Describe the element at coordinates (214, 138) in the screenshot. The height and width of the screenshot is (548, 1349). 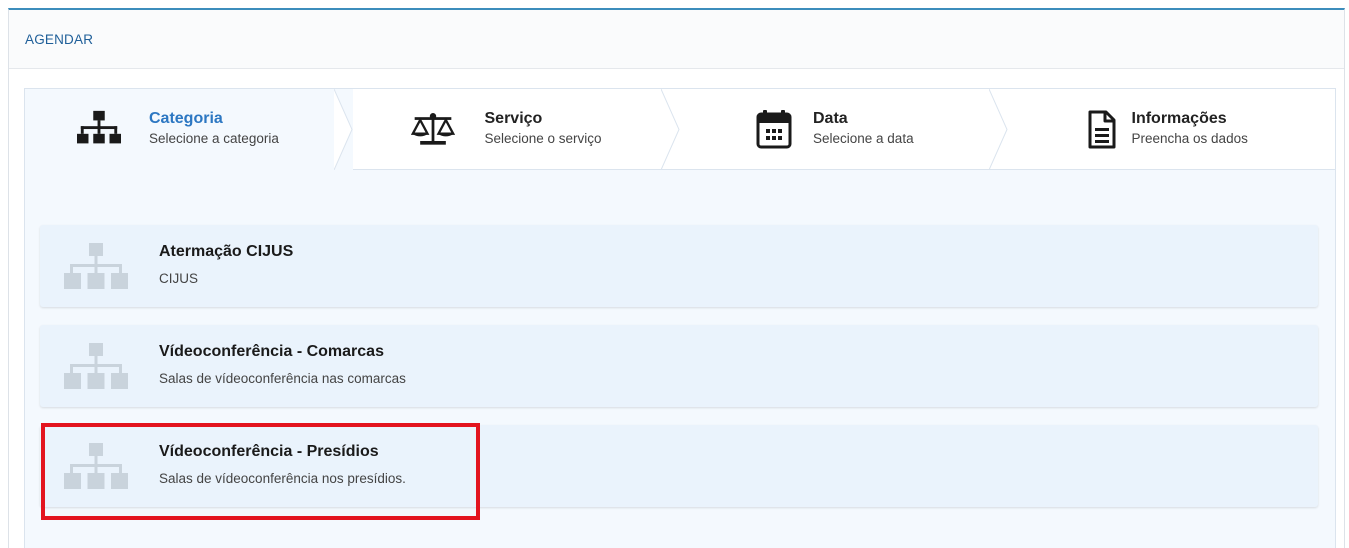
I see `step-subtitle: Selecione a categoria` at that location.